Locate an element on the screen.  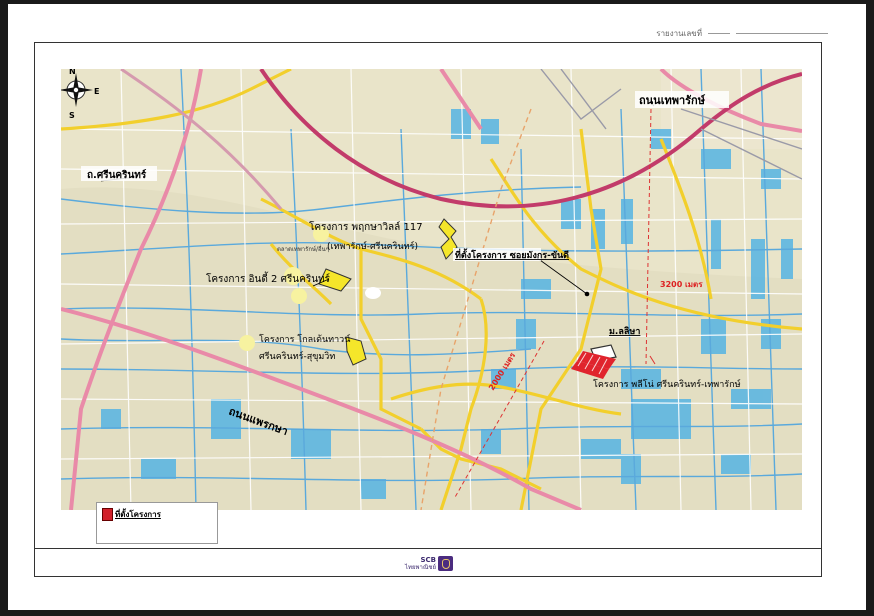
logo-text: SCB is located at coordinates (428, 560).